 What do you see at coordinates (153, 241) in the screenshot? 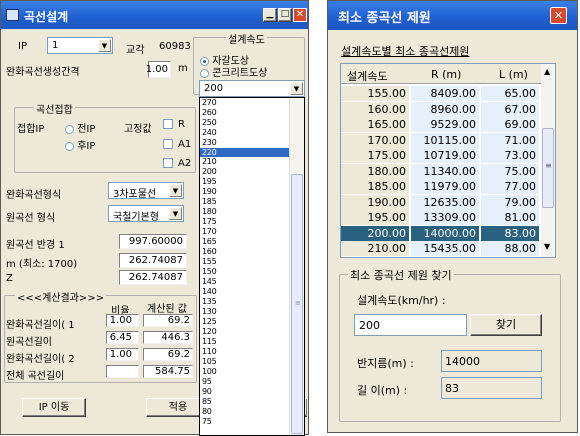
I see `radius-input: 997.60000` at bounding box center [153, 241].